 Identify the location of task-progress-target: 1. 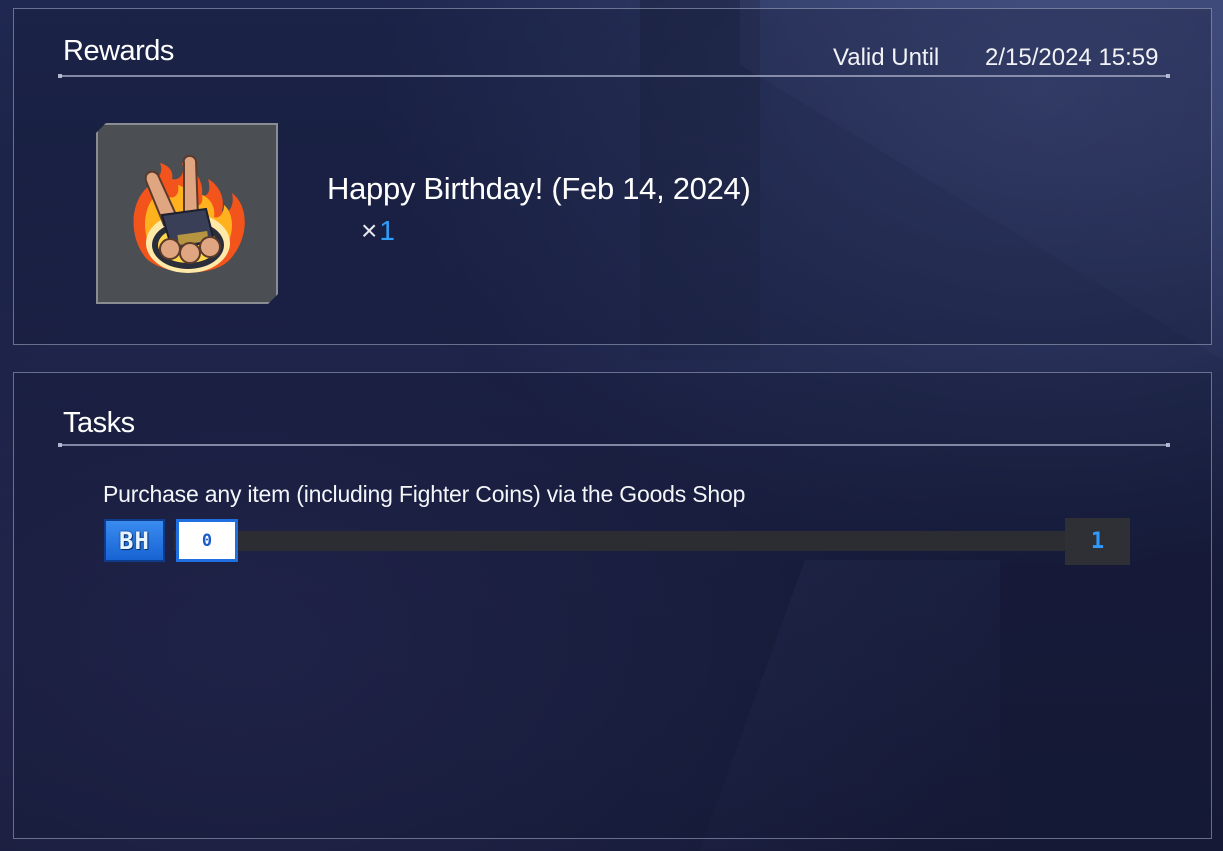
(1097, 541).